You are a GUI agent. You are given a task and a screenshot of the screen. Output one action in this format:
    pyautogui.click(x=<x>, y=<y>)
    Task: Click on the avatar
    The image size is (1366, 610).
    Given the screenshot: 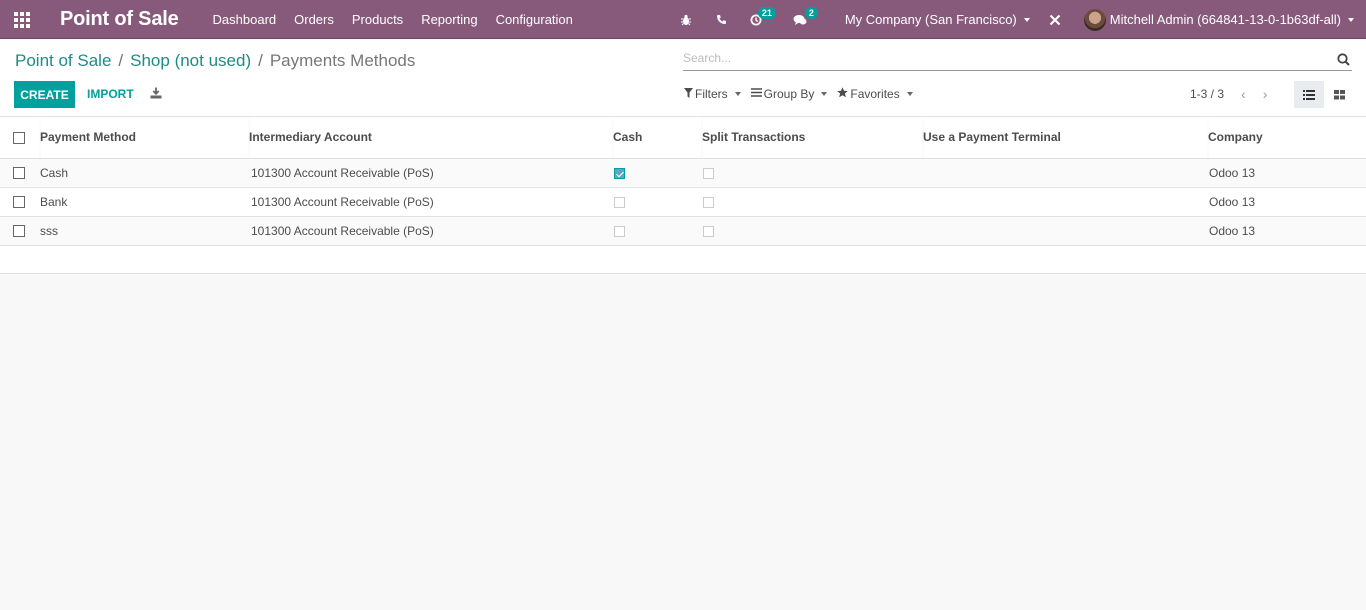 What is the action you would take?
    pyautogui.click(x=1094, y=19)
    